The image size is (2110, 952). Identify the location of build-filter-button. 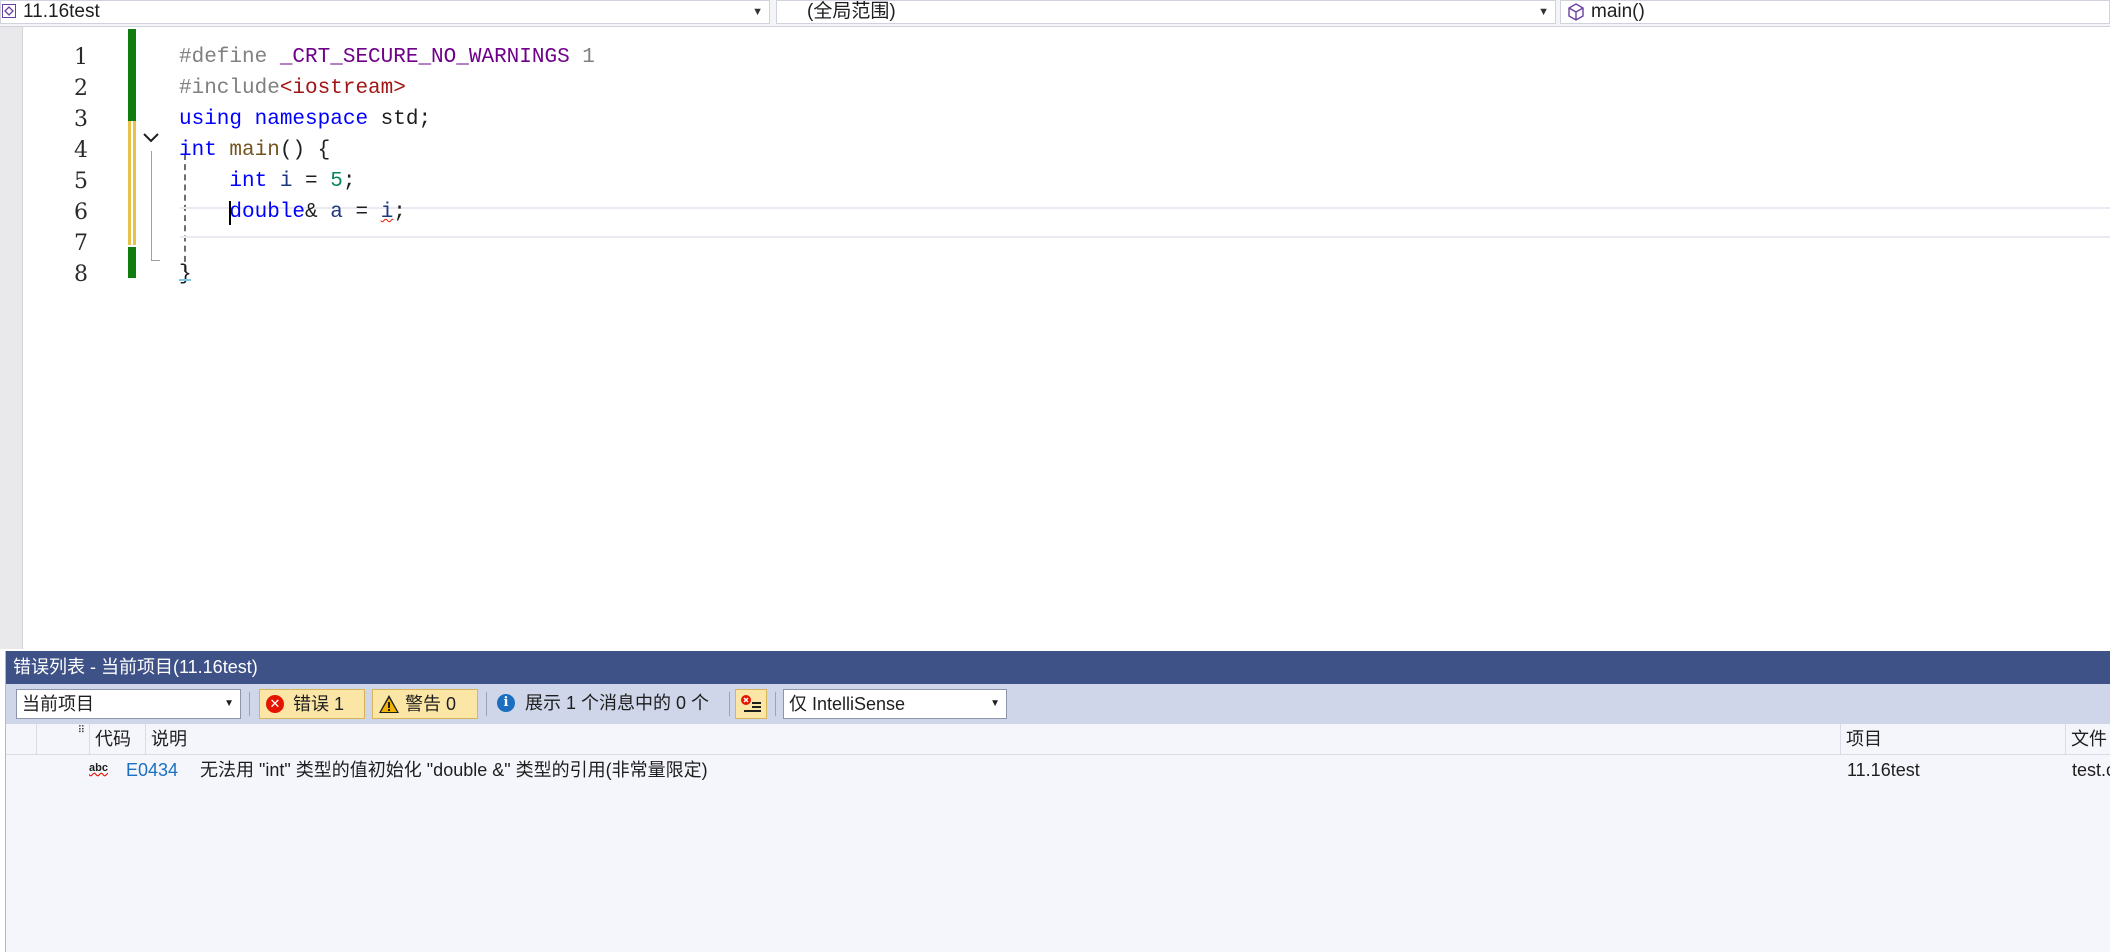
(751, 704).